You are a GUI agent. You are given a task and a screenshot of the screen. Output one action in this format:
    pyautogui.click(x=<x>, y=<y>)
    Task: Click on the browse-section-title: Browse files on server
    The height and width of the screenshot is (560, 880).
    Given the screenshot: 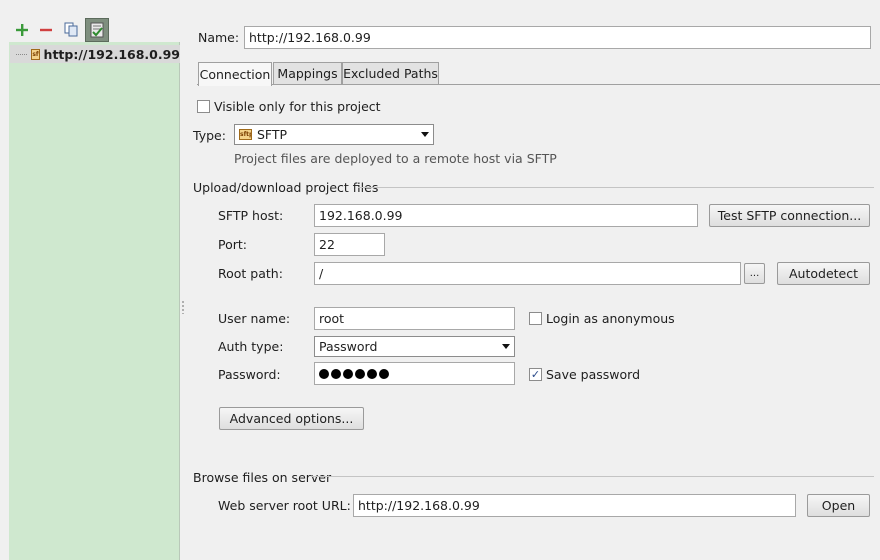 What is the action you would take?
    pyautogui.click(x=262, y=477)
    